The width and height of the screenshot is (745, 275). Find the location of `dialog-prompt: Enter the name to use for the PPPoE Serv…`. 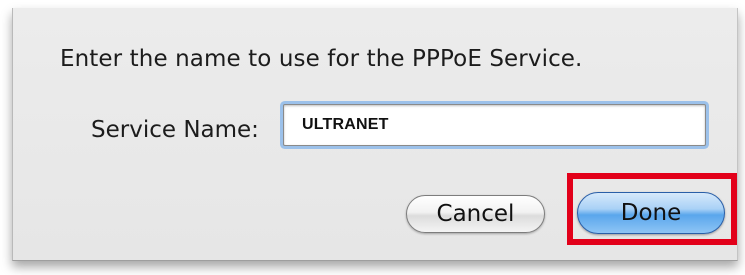

dialog-prompt: Enter the name to use for the PPPoE Serv… is located at coordinates (321, 59).